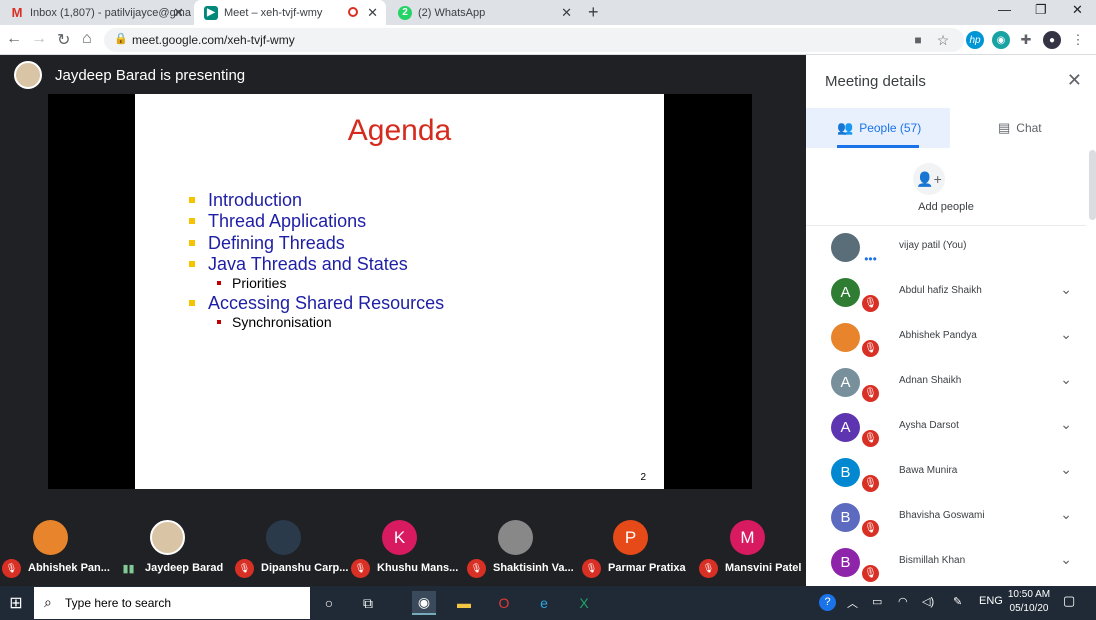 Image resolution: width=1096 pixels, height=620 pixels. I want to click on participant-name: Abhishek Pandya, so click(938, 335).